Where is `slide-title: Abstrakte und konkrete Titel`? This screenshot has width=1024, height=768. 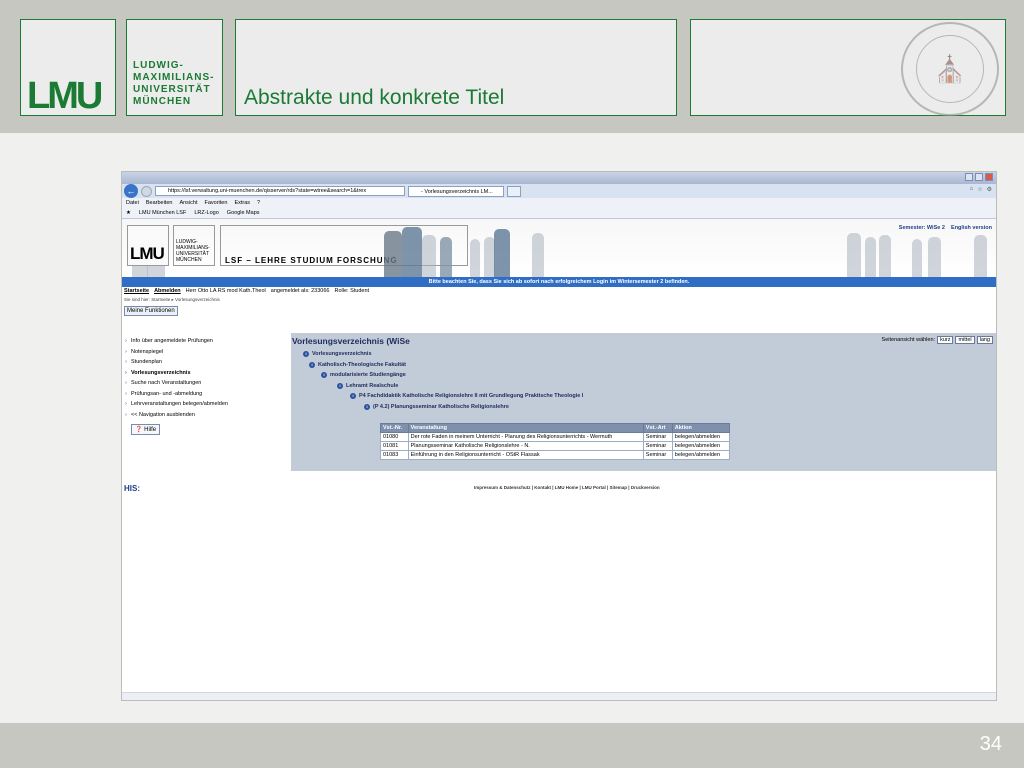 slide-title: Abstrakte und konkrete Titel is located at coordinates (374, 97).